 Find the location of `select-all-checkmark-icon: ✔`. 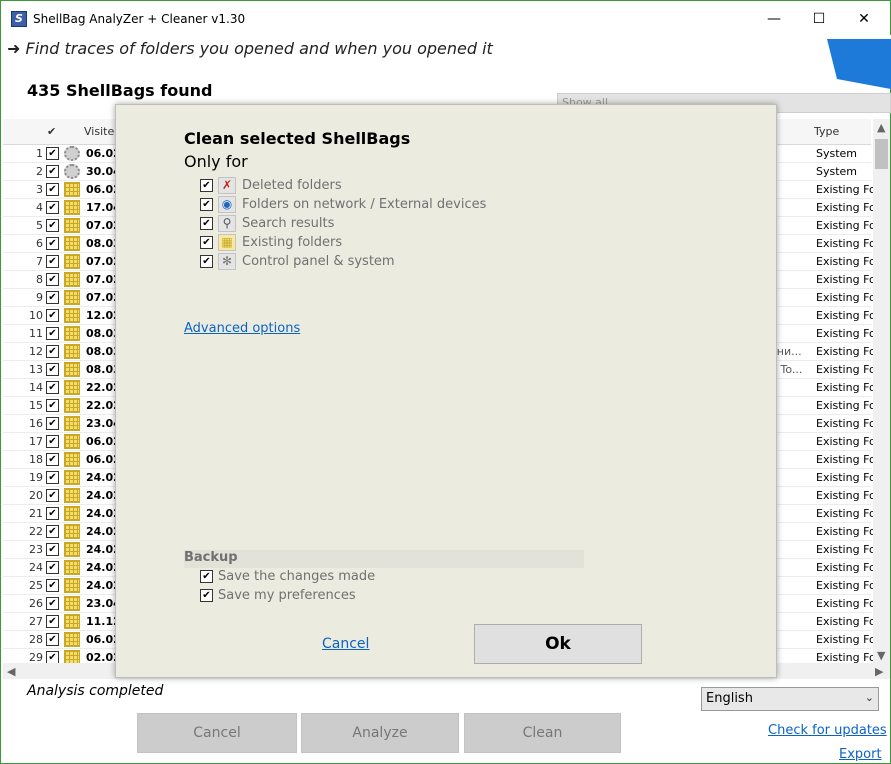

select-all-checkmark-icon: ✔ is located at coordinates (51, 131).